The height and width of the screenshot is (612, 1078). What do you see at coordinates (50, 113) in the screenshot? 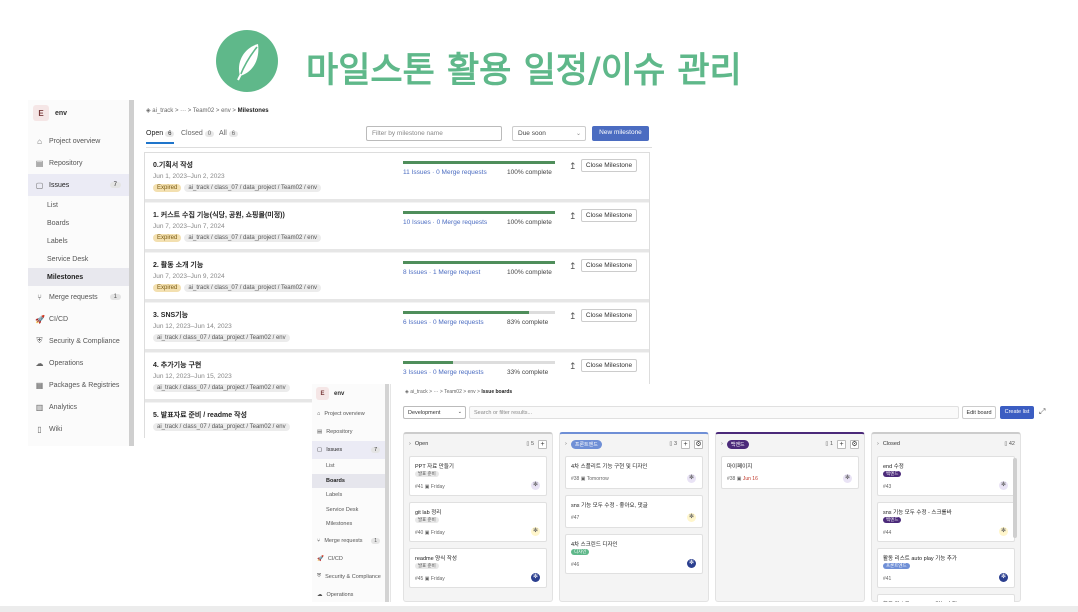
I see `project-header: E env` at bounding box center [50, 113].